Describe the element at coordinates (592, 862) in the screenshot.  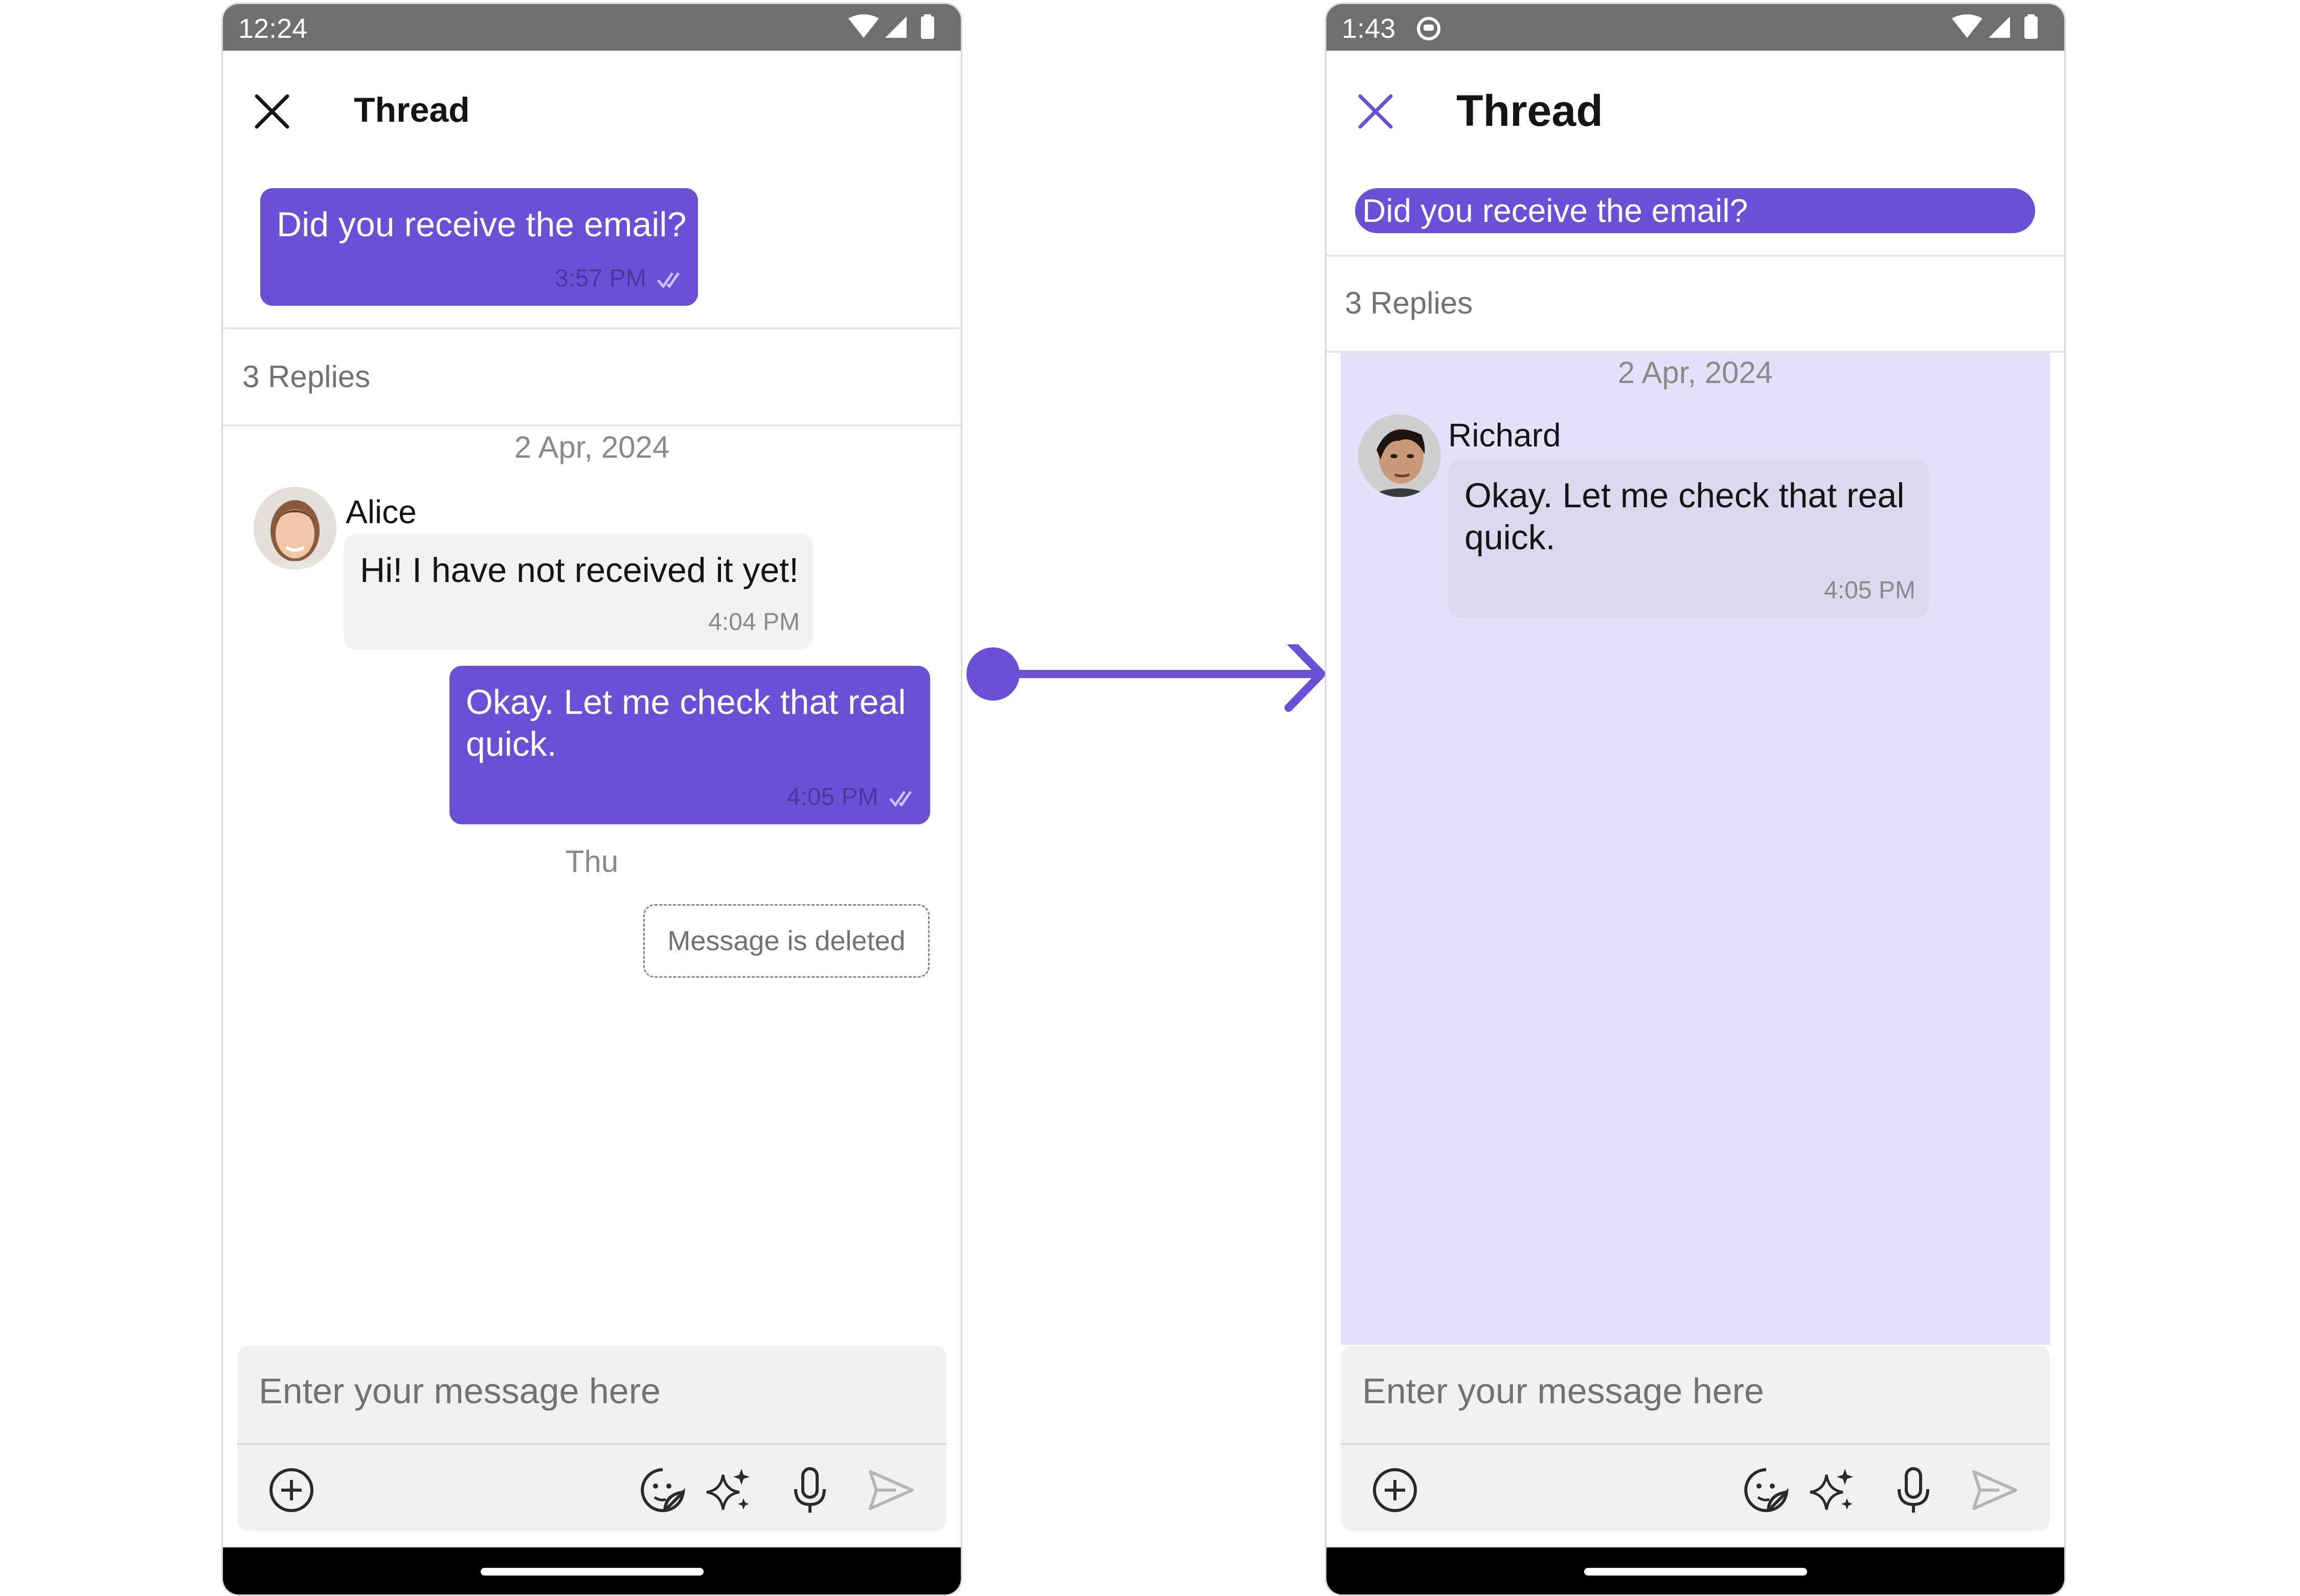
I see `date-separator: Thu` at that location.